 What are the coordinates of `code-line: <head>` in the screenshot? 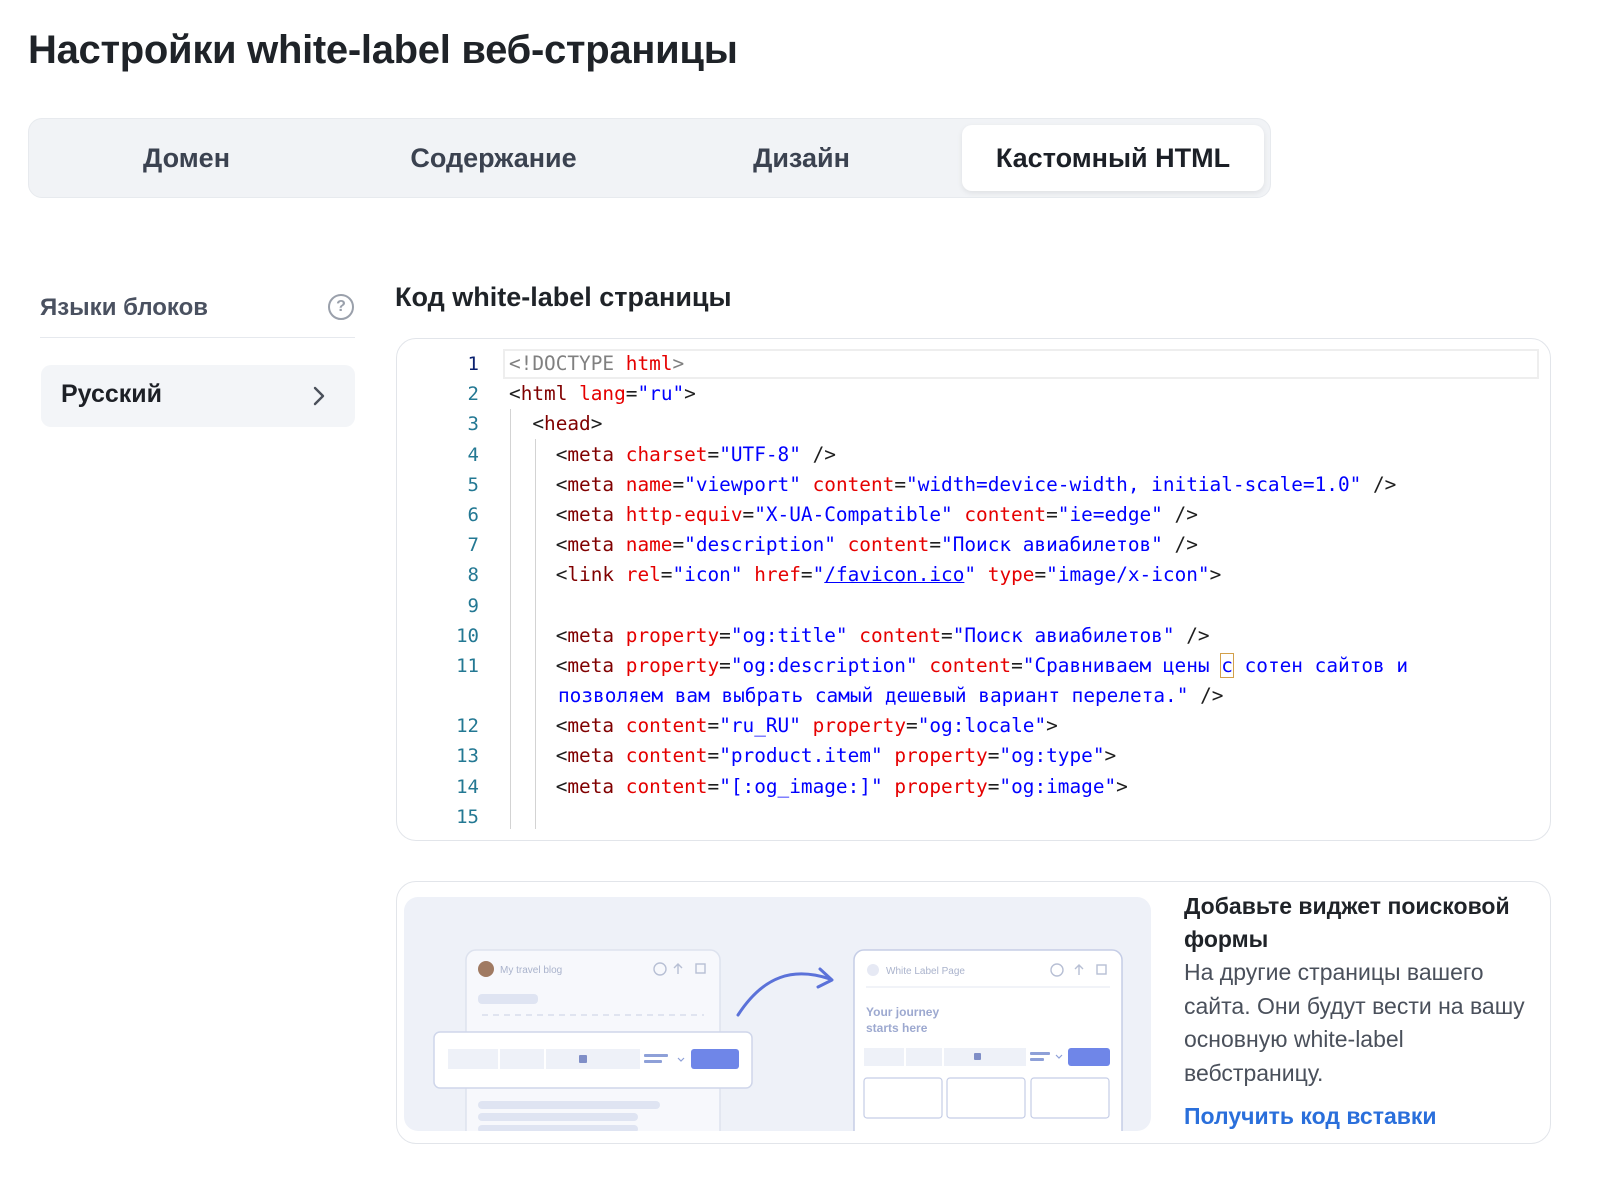 It's located at (556, 424).